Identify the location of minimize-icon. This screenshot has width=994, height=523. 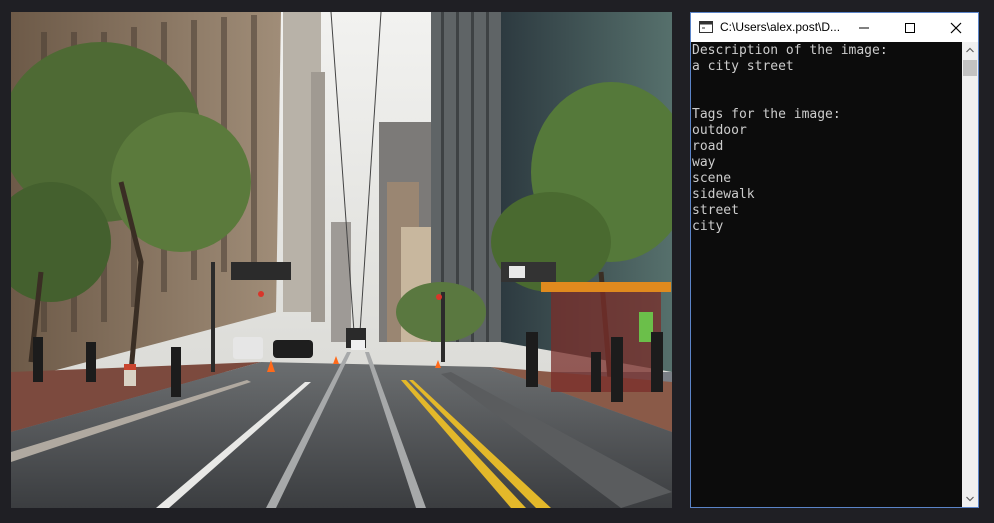
(864, 28).